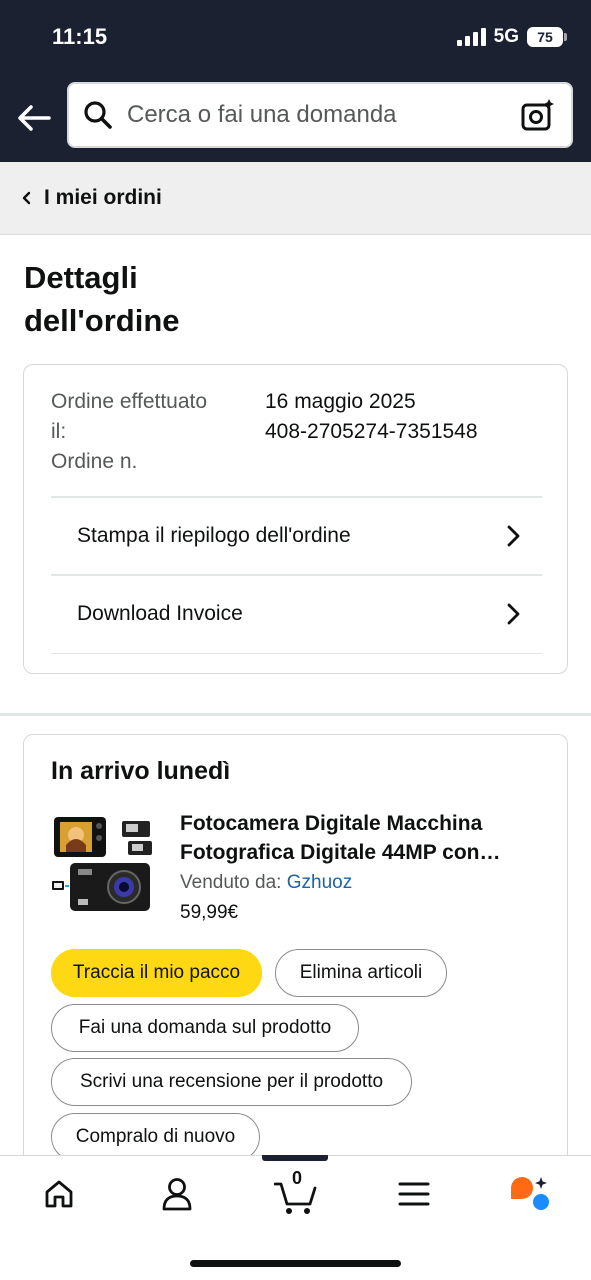 The height and width of the screenshot is (1280, 591). Describe the element at coordinates (296, 1192) in the screenshot. I see `nav-cart: 0` at that location.